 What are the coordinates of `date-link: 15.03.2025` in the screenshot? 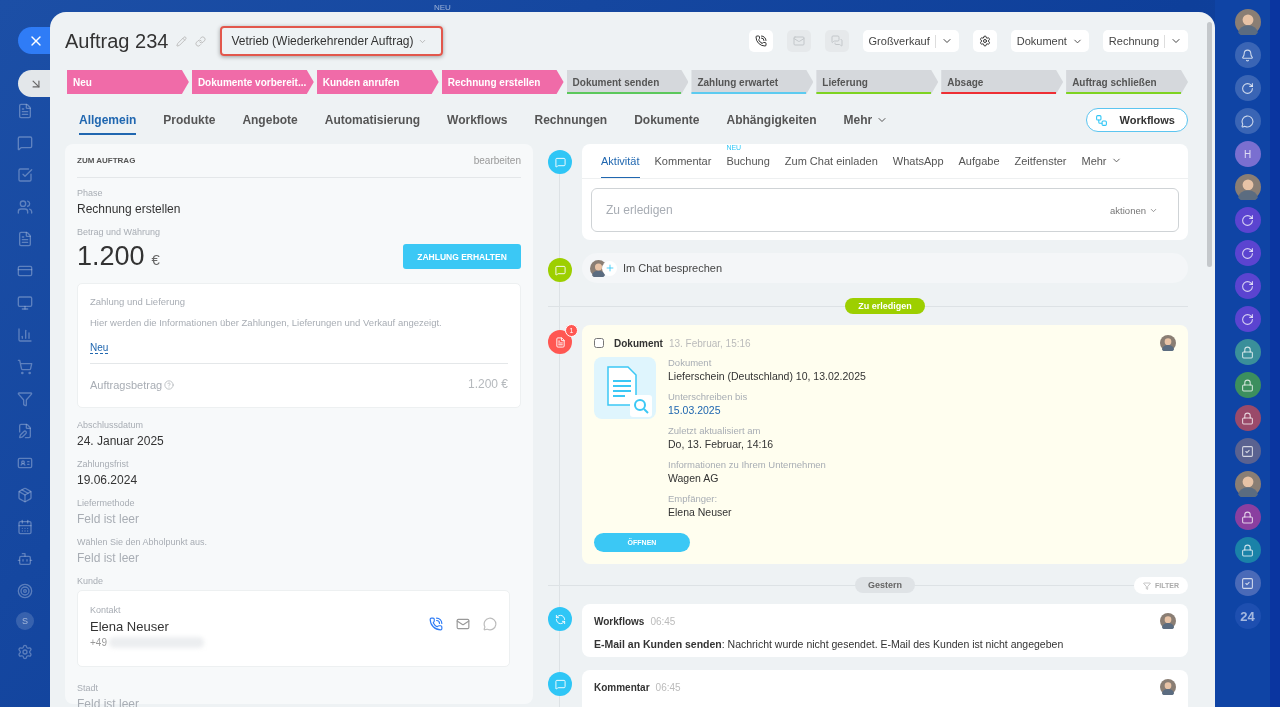 It's located at (767, 410).